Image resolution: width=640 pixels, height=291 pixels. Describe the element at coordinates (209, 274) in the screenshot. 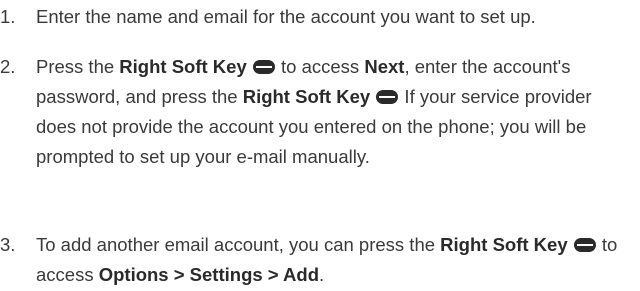

I see `options-settings-add-label: Options > Settings > Add` at that location.